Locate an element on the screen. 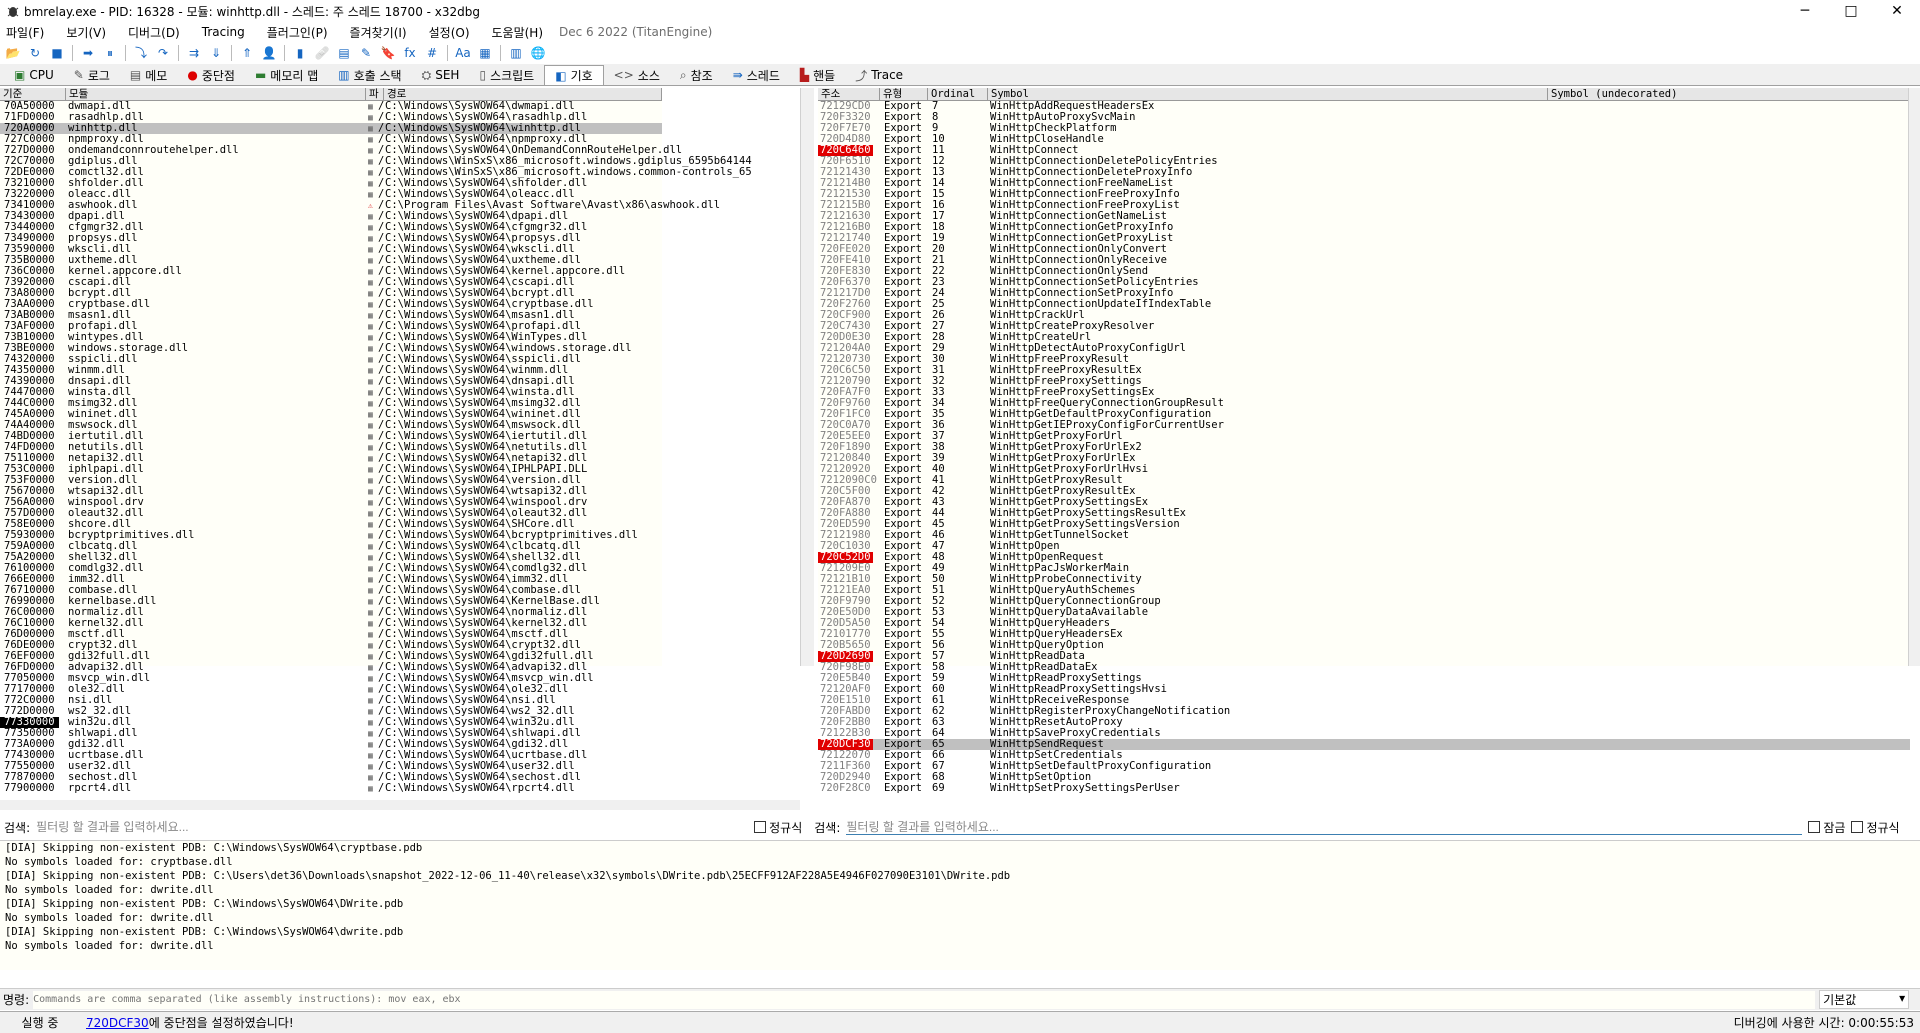  tab-trace: ⤴ Trace is located at coordinates (879, 75).